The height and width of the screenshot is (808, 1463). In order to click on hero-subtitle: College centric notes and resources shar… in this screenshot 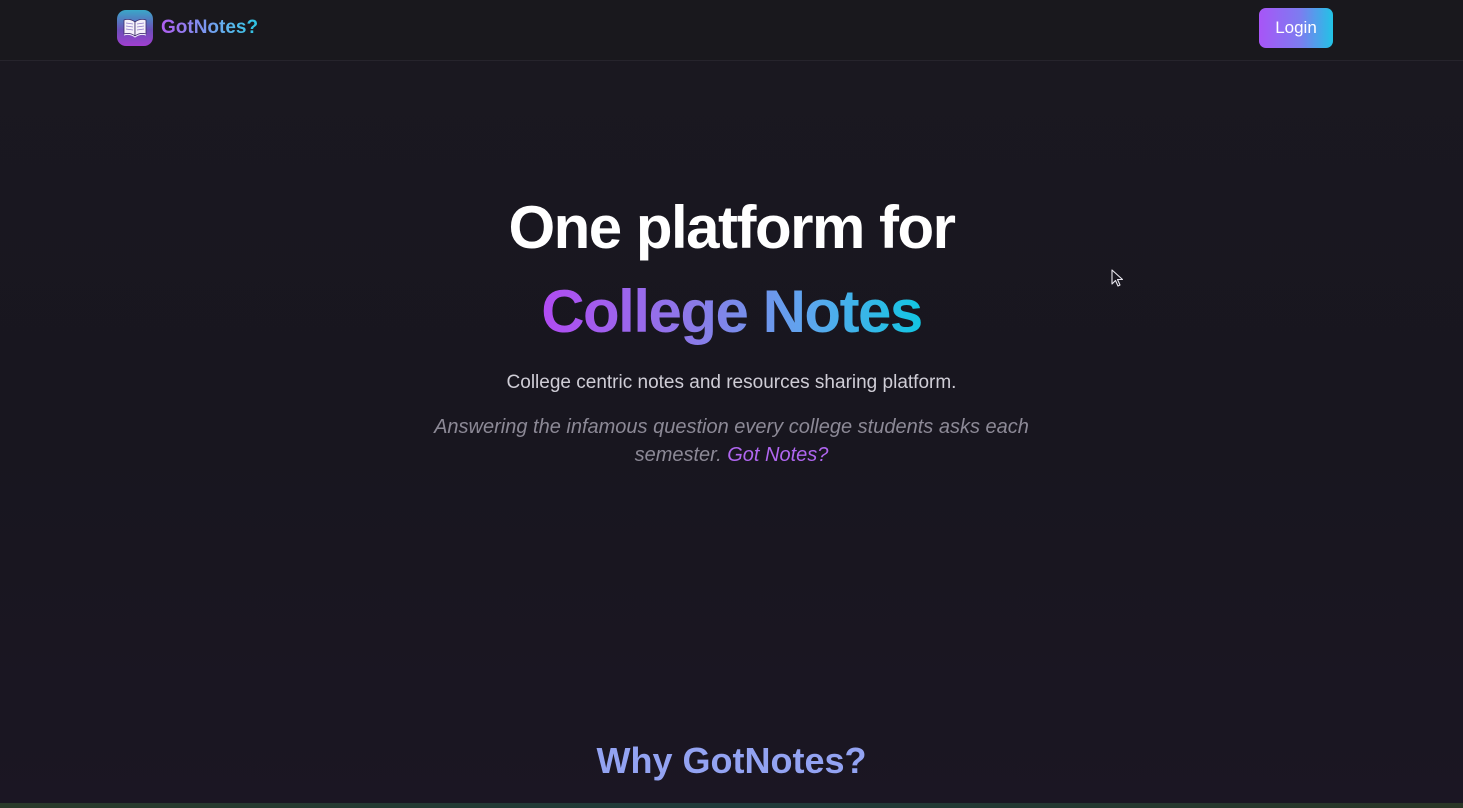, I will do `click(731, 382)`.